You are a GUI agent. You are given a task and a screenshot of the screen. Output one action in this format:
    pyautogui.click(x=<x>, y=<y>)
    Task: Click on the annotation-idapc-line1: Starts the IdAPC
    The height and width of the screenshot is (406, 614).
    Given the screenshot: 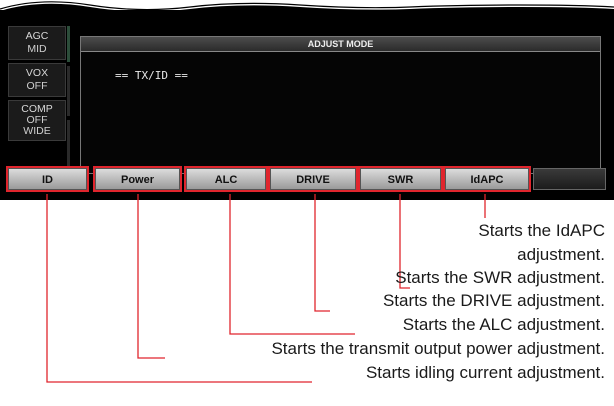 What is the action you would take?
    pyautogui.click(x=541, y=230)
    